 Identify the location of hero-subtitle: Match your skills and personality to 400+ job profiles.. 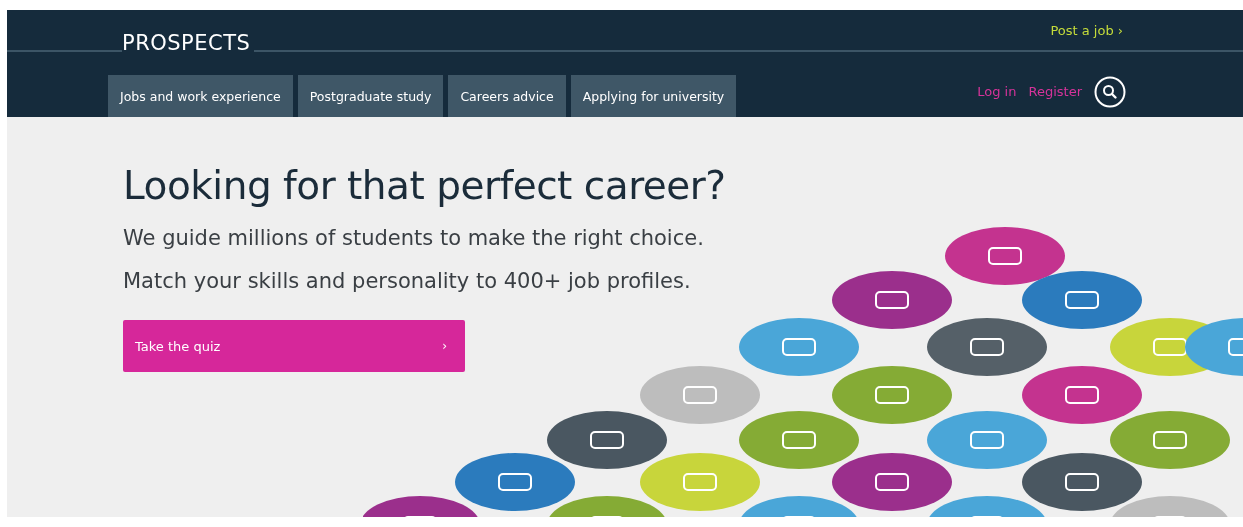
(407, 281).